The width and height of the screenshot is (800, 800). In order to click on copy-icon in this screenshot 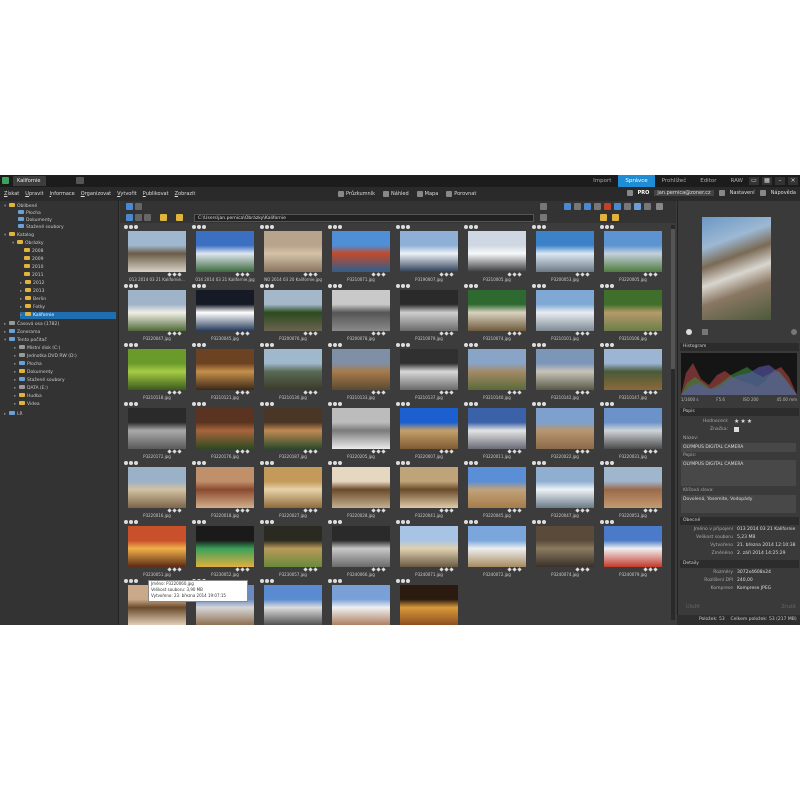, I will do `click(587, 206)`.